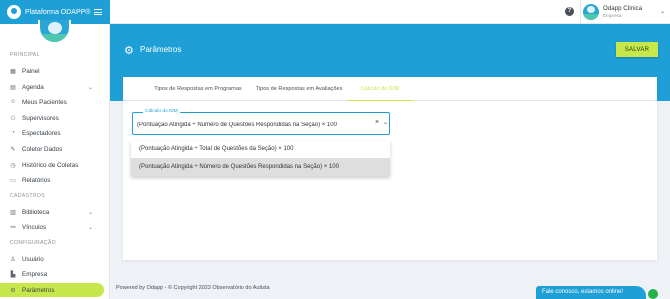 The image size is (670, 299). What do you see at coordinates (13, 227) in the screenshot?
I see `link-icon: ⚯` at bounding box center [13, 227].